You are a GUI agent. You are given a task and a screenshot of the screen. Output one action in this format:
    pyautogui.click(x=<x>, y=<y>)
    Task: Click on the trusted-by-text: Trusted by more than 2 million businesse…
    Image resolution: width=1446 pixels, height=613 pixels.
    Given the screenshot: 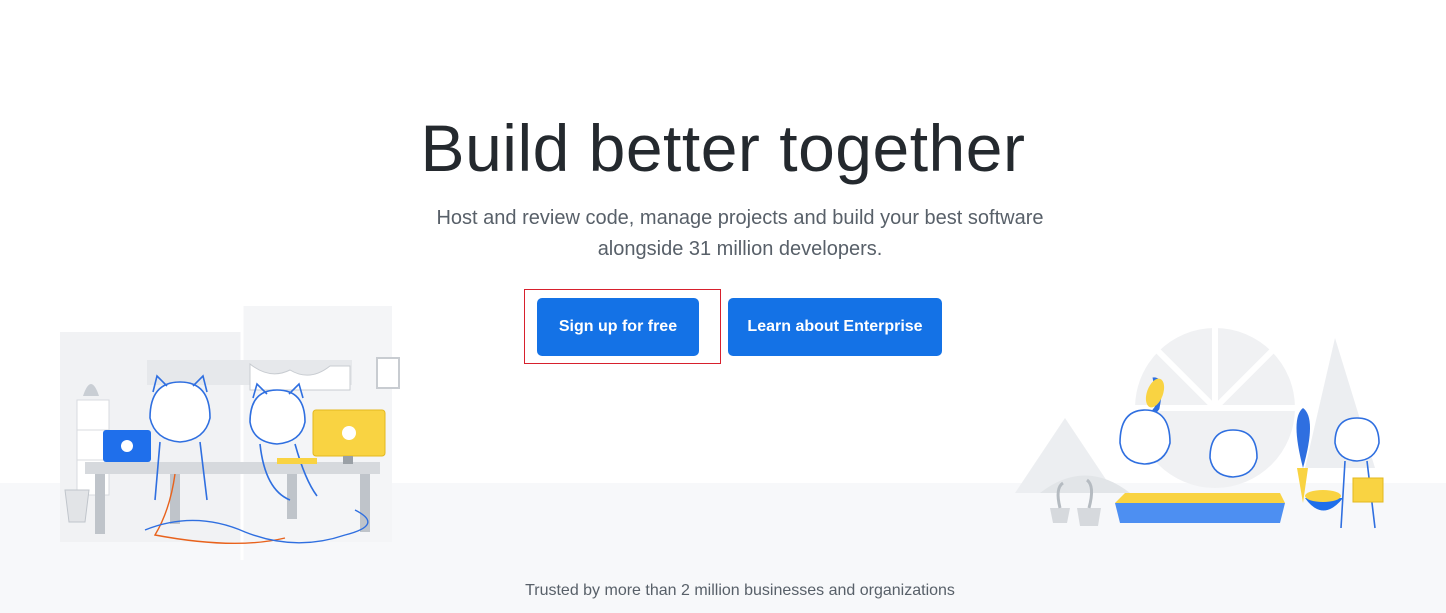 What is the action you would take?
    pyautogui.click(x=740, y=590)
    